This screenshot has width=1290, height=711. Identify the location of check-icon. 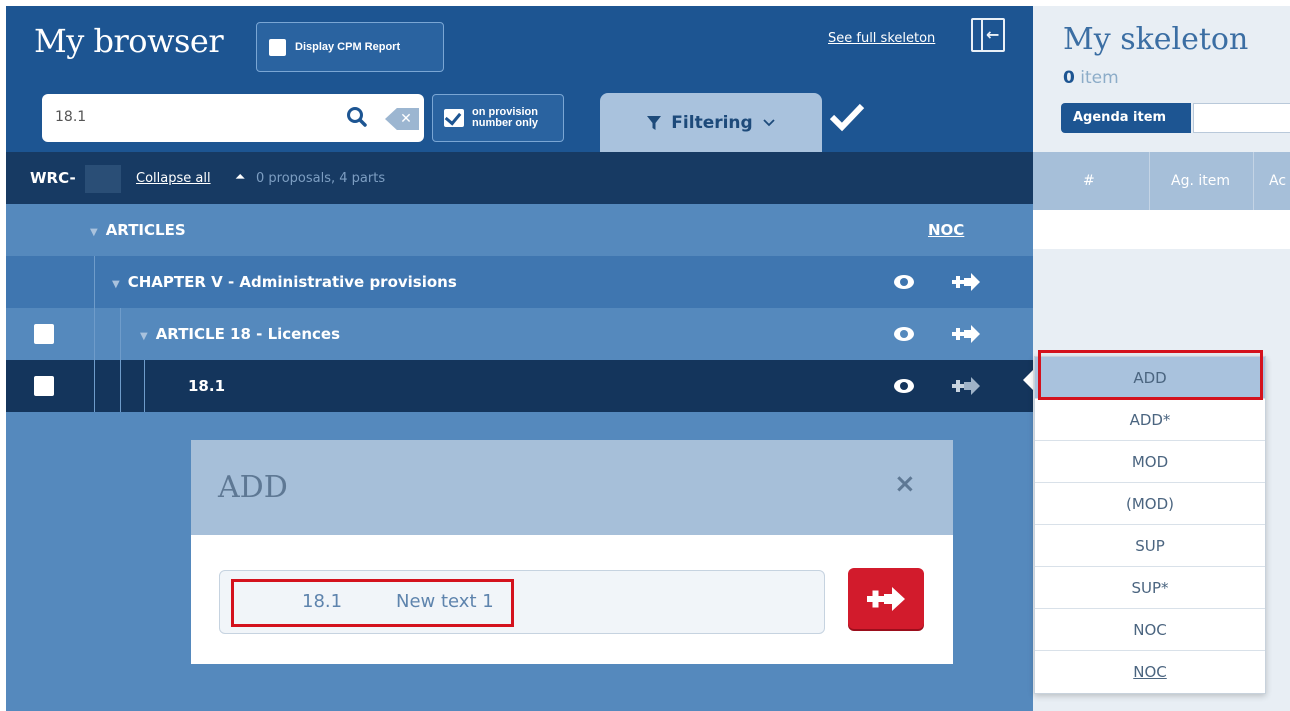
(847, 117).